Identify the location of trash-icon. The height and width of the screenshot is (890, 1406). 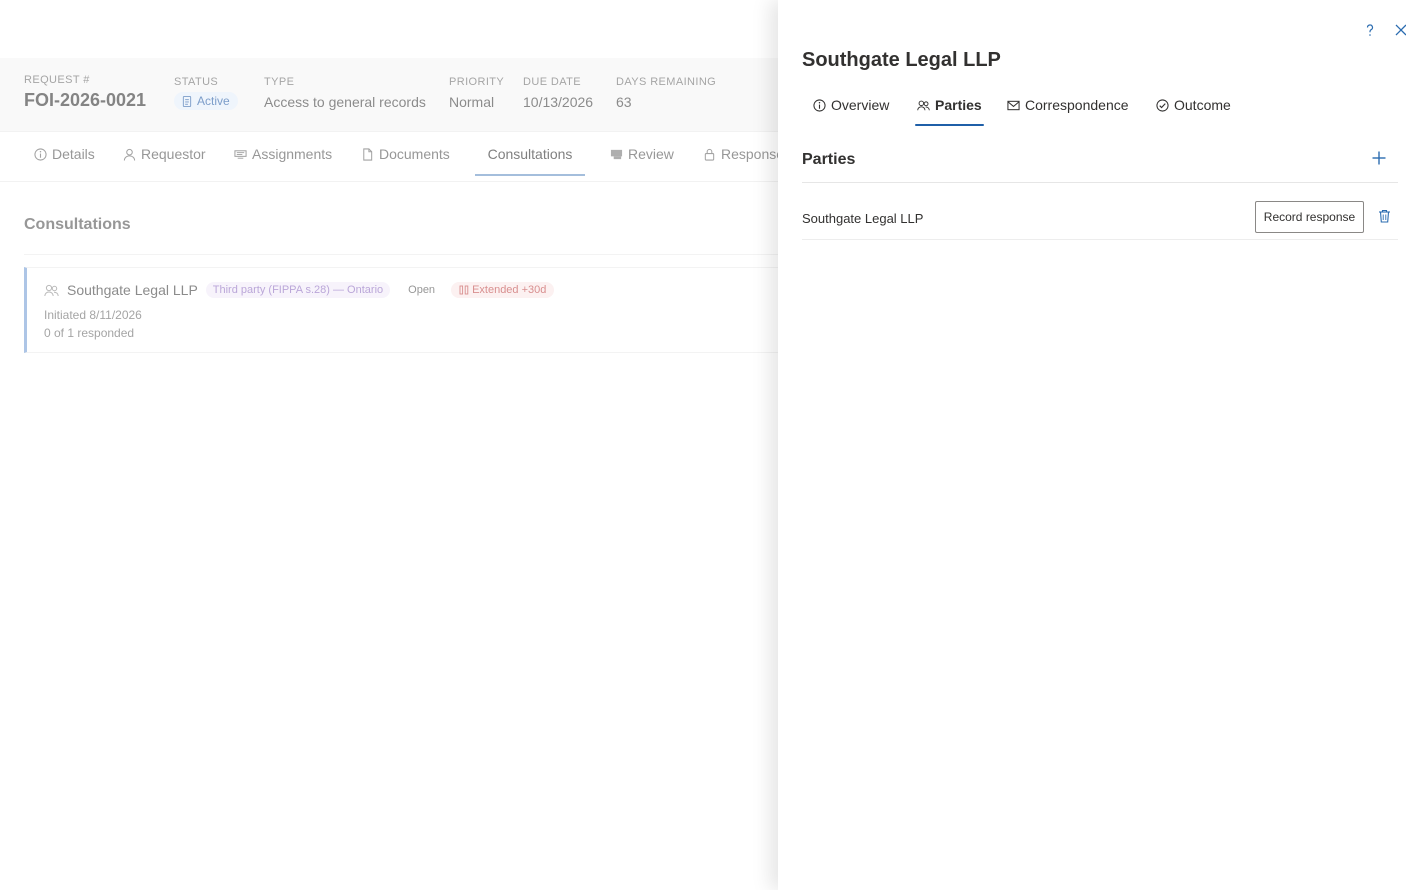
(1384, 216).